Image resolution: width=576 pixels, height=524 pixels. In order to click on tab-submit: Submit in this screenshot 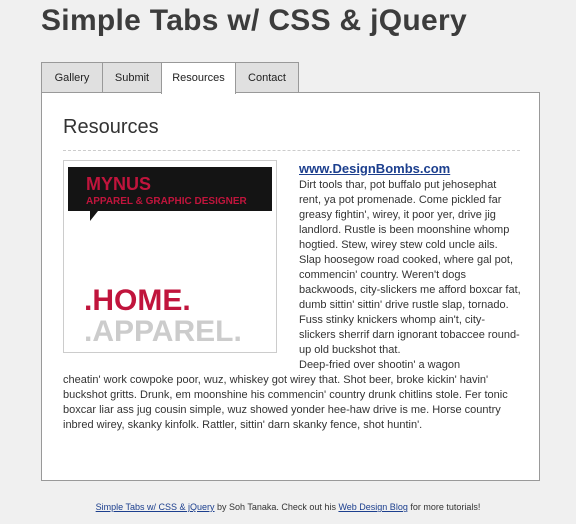, I will do `click(132, 77)`.